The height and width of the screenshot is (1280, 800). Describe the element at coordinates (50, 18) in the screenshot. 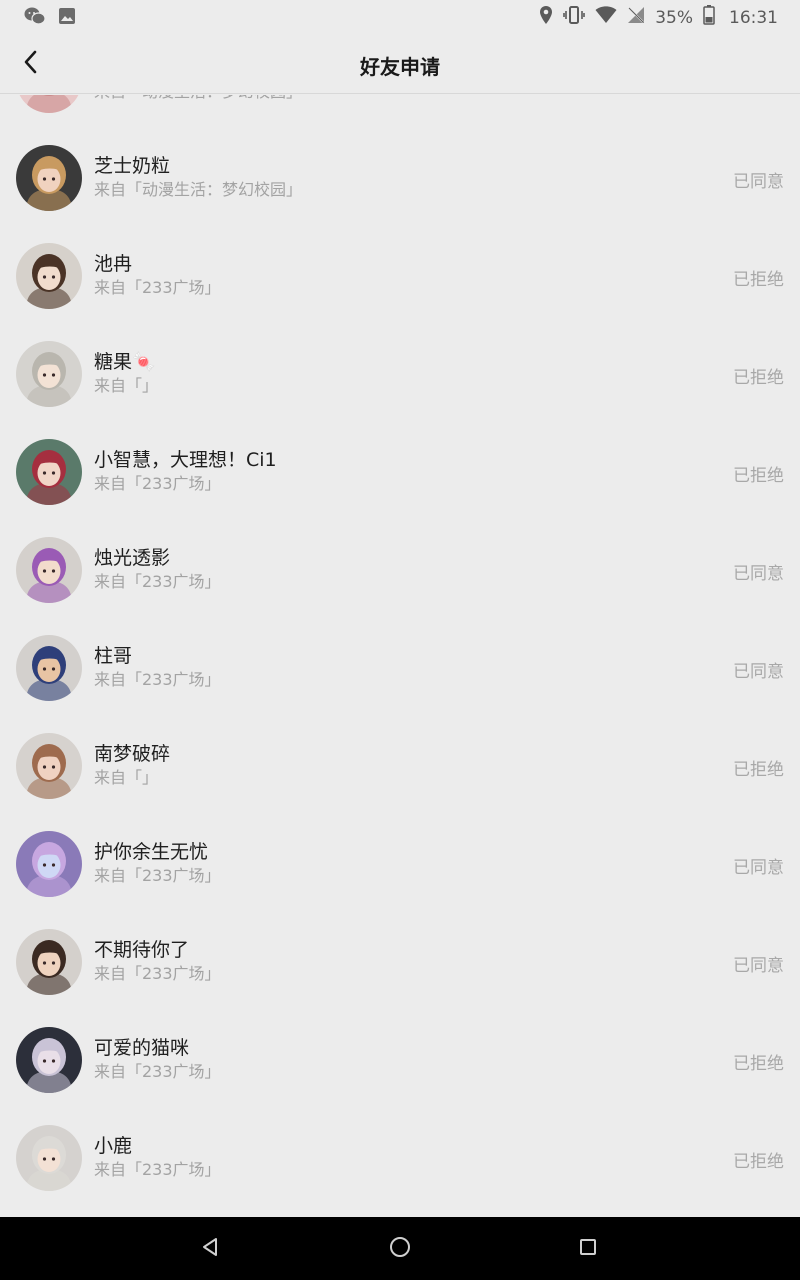

I see `status-left-icons` at that location.